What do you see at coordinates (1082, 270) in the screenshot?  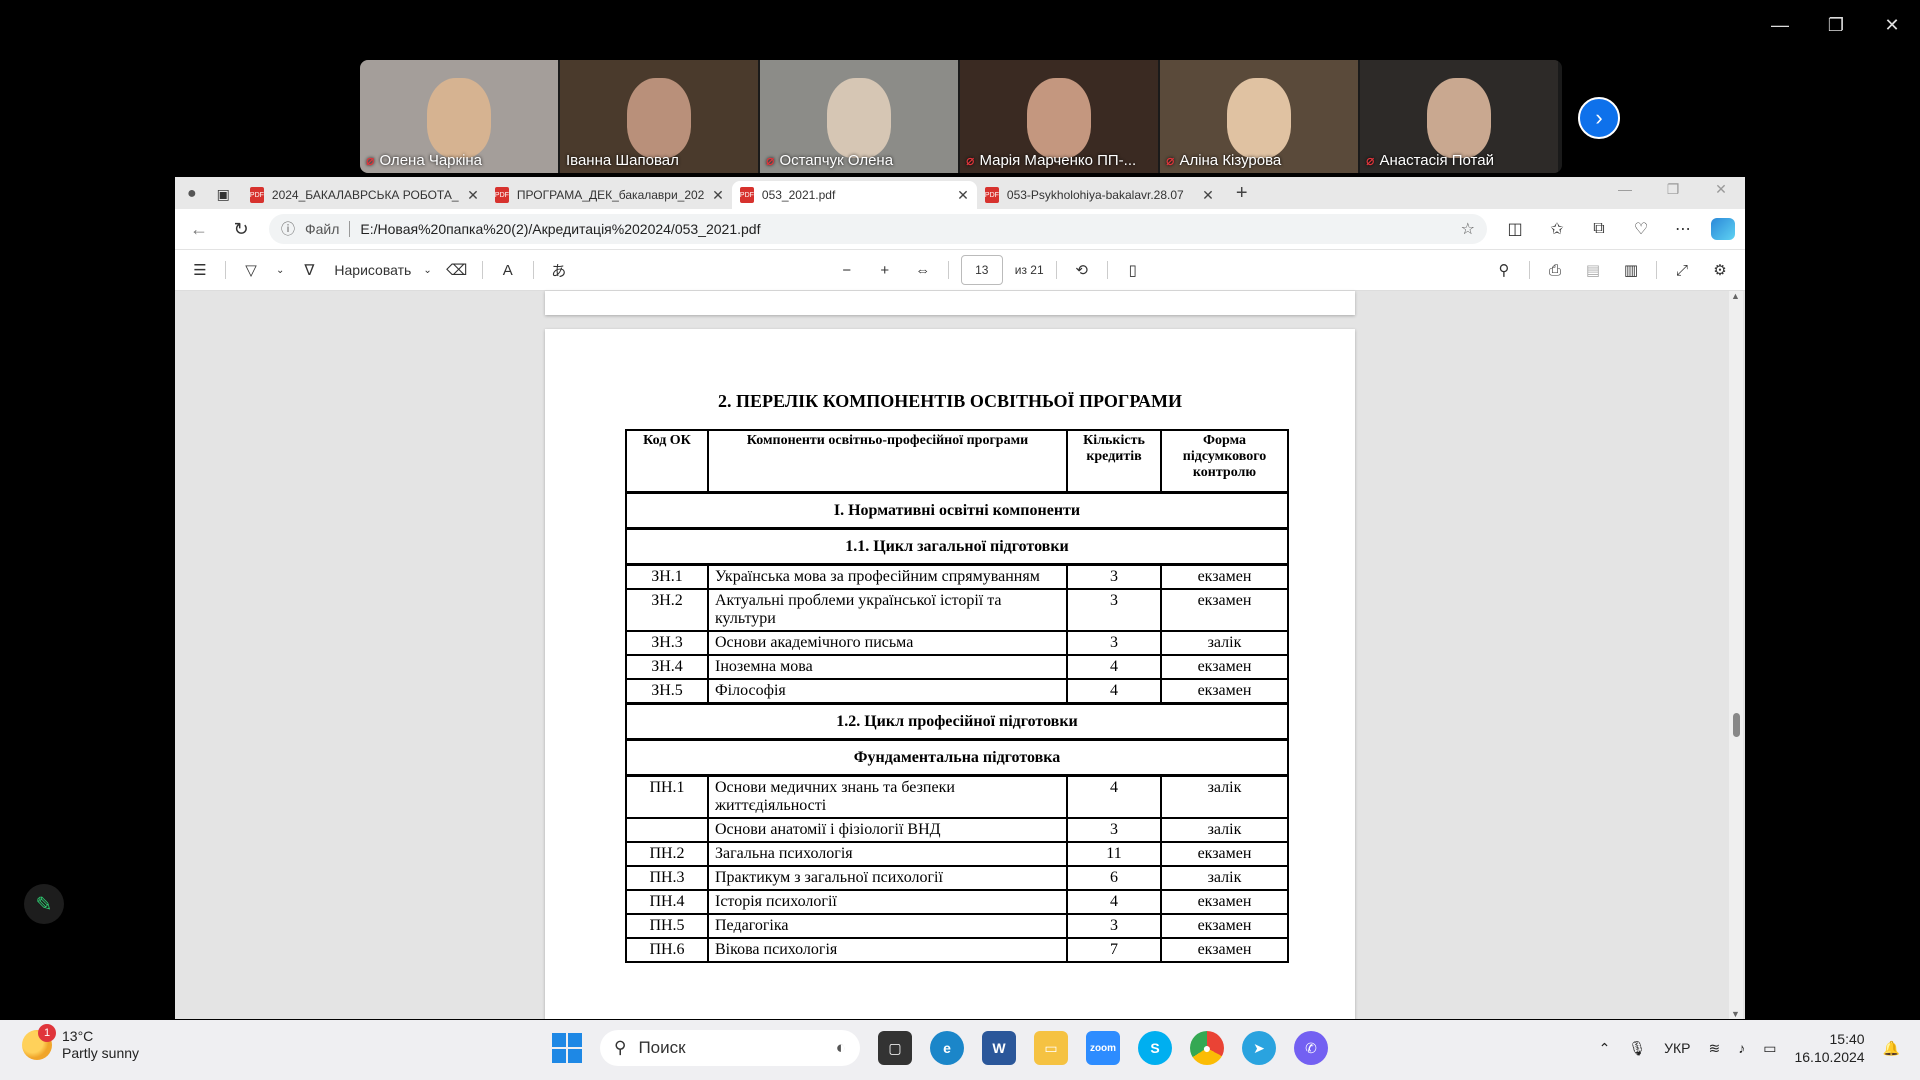 I see `rotate-icon: ⟲` at bounding box center [1082, 270].